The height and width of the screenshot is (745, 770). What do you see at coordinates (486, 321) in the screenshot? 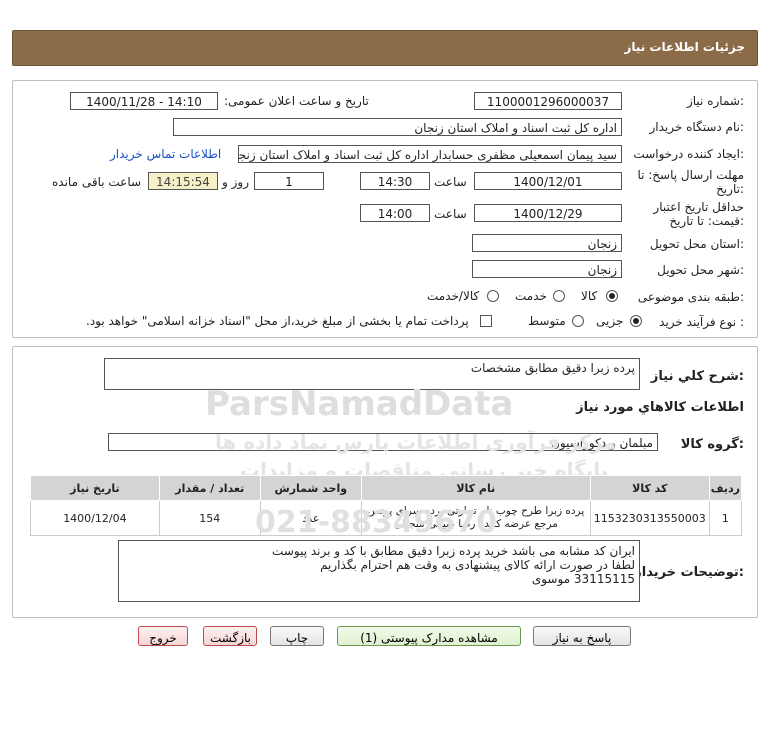
I see `treasury-payment-checkbox` at bounding box center [486, 321].